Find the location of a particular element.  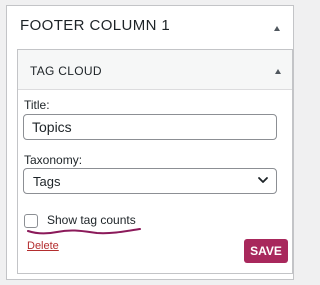

title-input is located at coordinates (150, 127).